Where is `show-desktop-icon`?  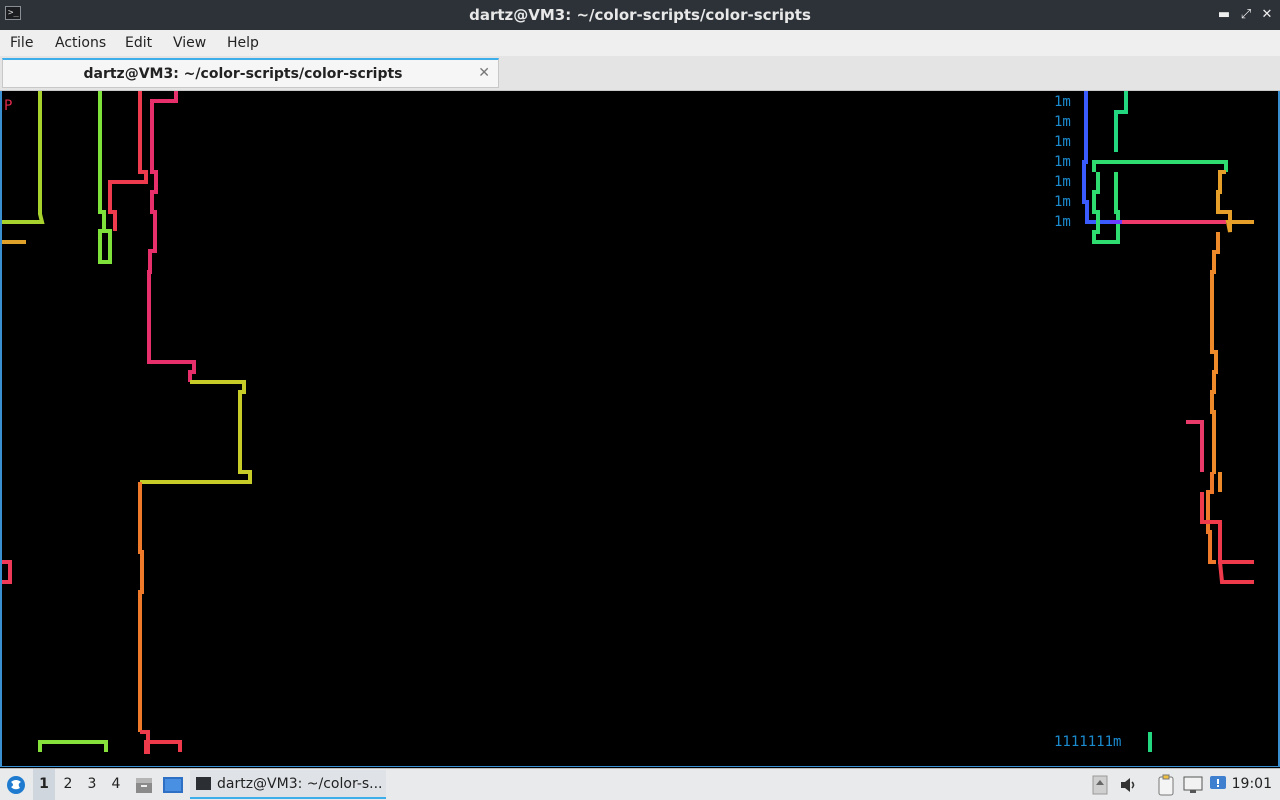
show-desktop-icon is located at coordinates (173, 785).